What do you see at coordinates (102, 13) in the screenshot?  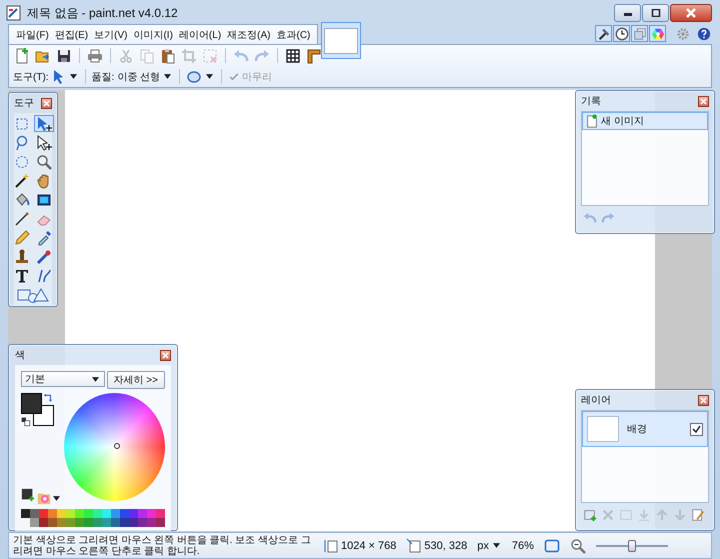 I see `window-title: 제목 없음 - paint.net v4.0.12` at bounding box center [102, 13].